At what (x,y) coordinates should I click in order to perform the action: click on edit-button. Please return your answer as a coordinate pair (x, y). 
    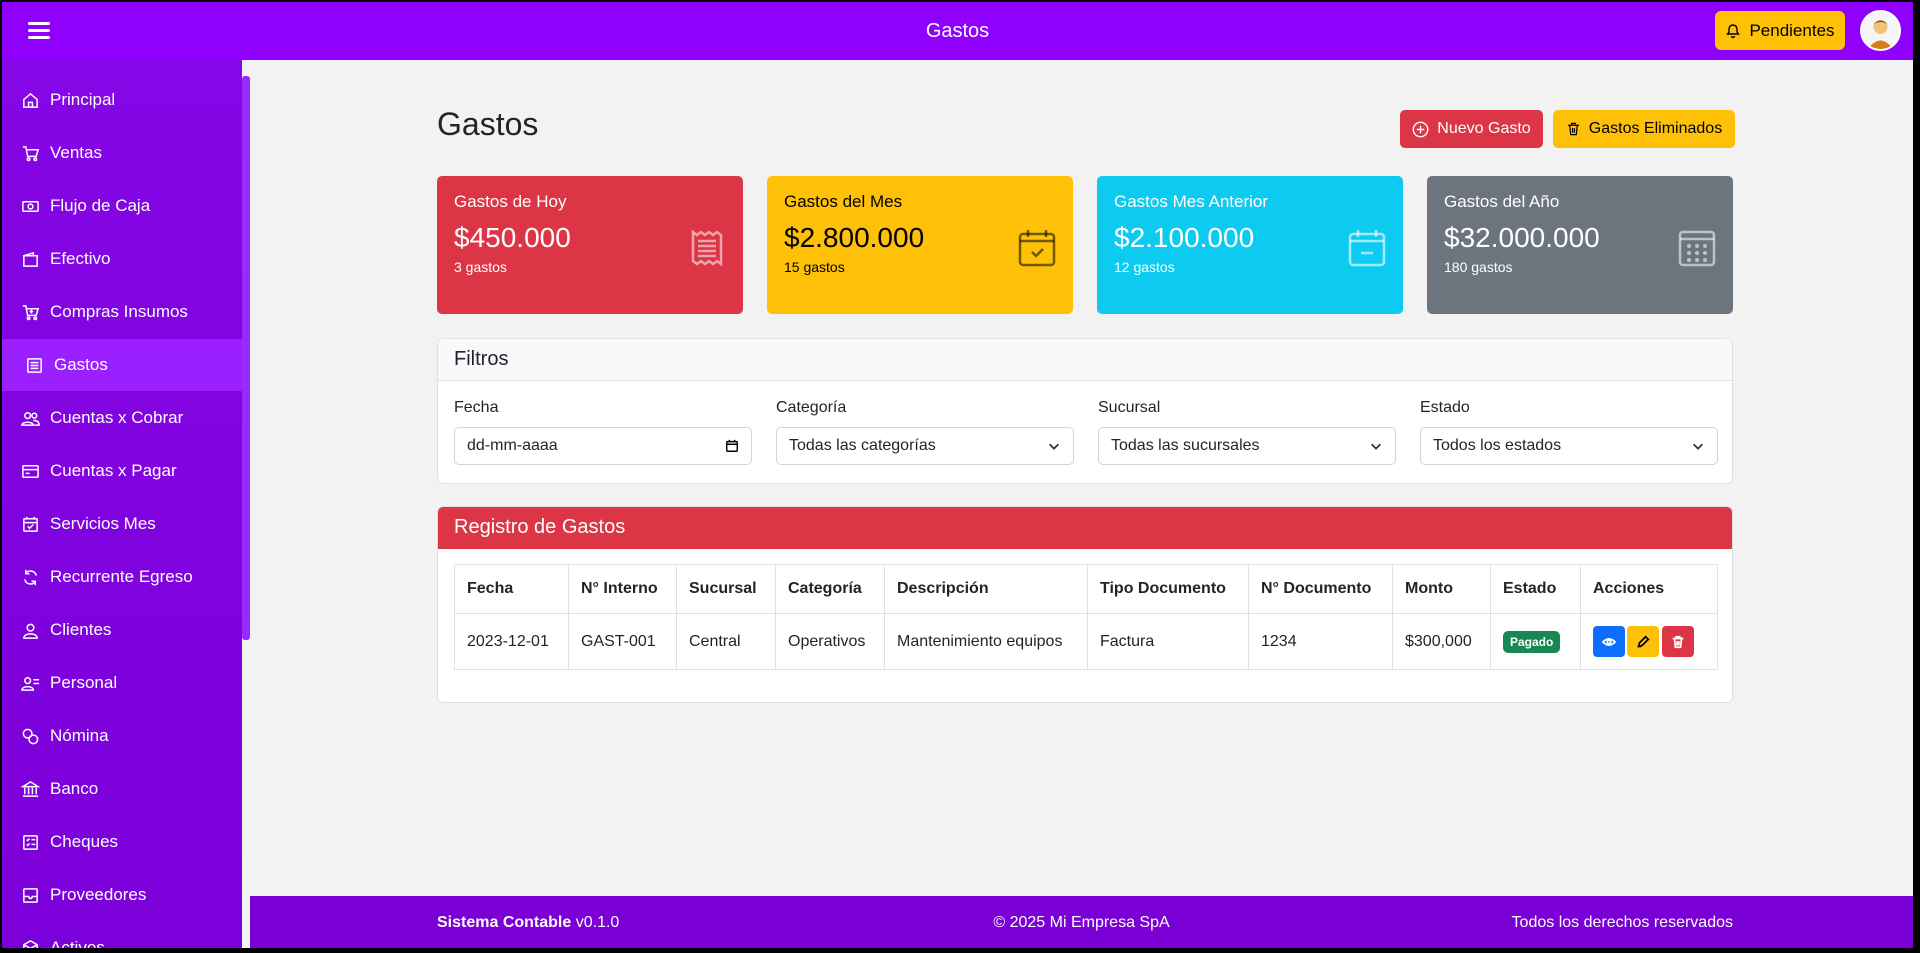
    Looking at the image, I should click on (1643, 641).